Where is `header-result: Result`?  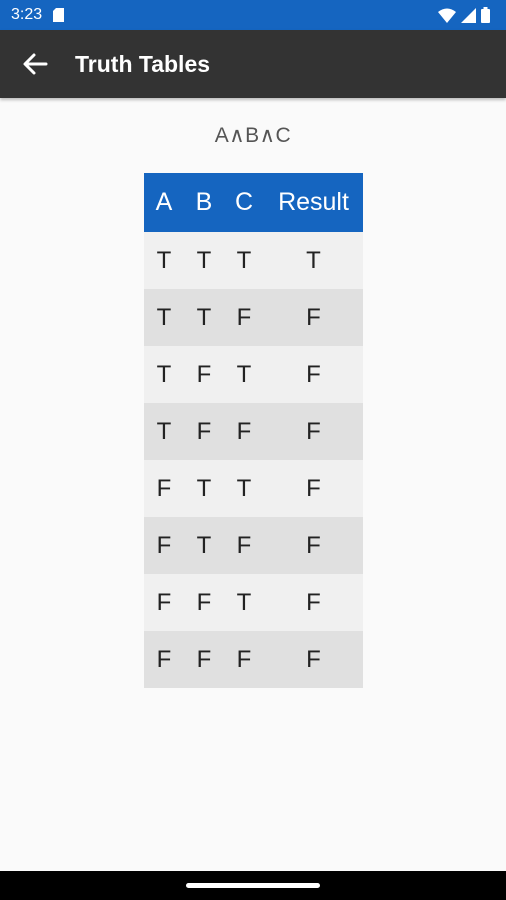
header-result: Result is located at coordinates (313, 202).